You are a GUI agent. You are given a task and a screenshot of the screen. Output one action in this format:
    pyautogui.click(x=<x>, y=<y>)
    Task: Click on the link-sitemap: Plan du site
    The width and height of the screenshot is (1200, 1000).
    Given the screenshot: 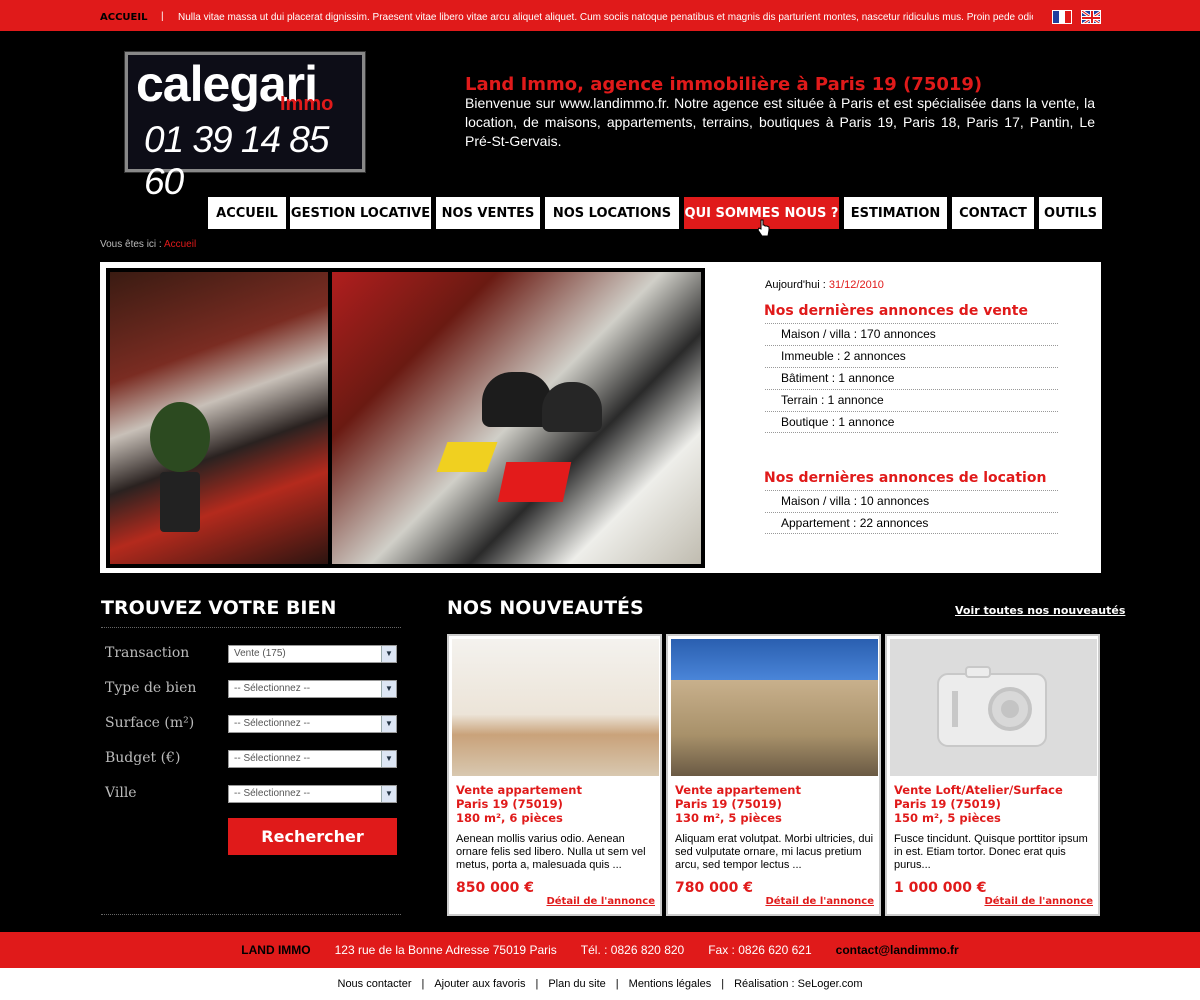 What is the action you would take?
    pyautogui.click(x=576, y=984)
    